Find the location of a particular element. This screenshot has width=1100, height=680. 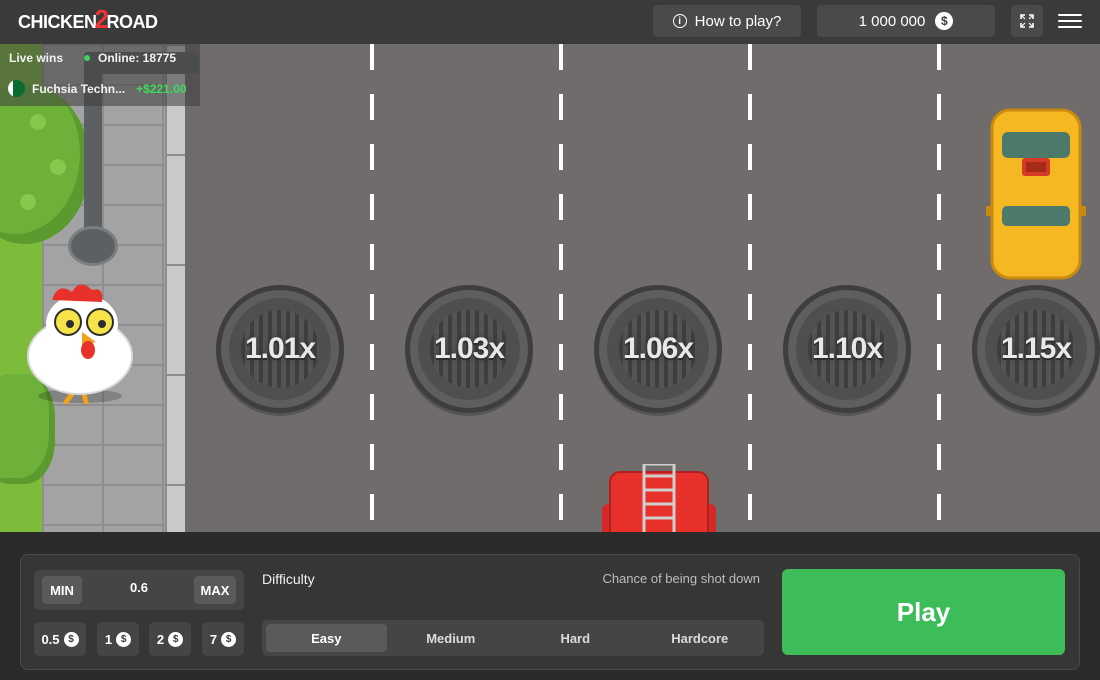

country-flag-icon is located at coordinates (16, 88).